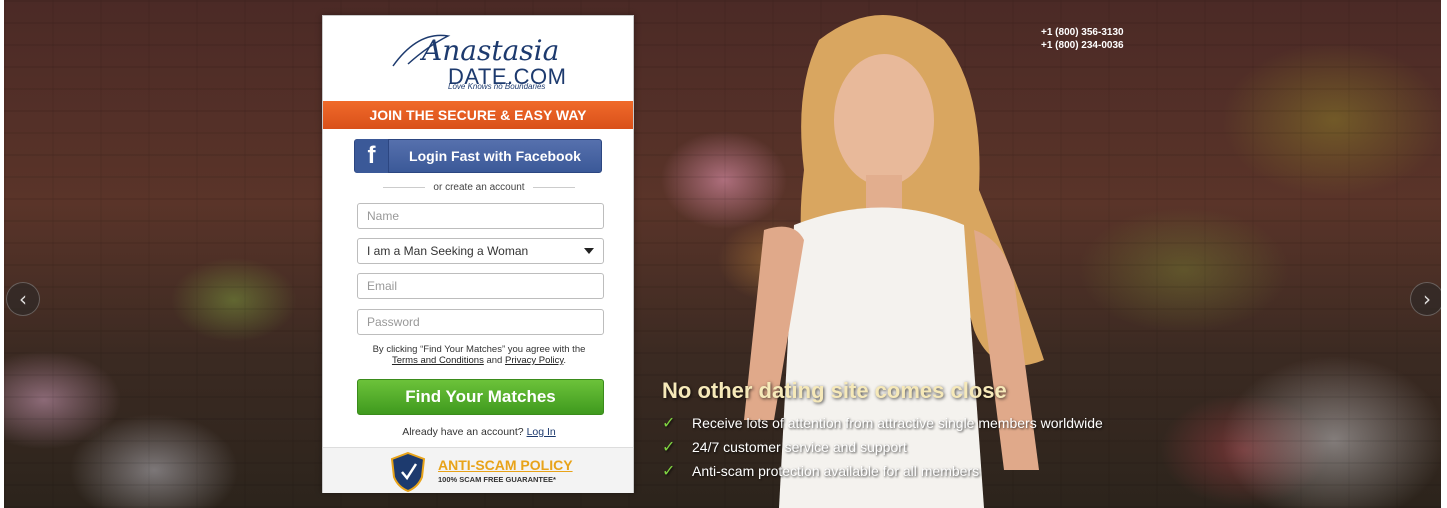 The width and height of the screenshot is (1447, 508). Describe the element at coordinates (480, 322) in the screenshot. I see `password-input: Password` at that location.